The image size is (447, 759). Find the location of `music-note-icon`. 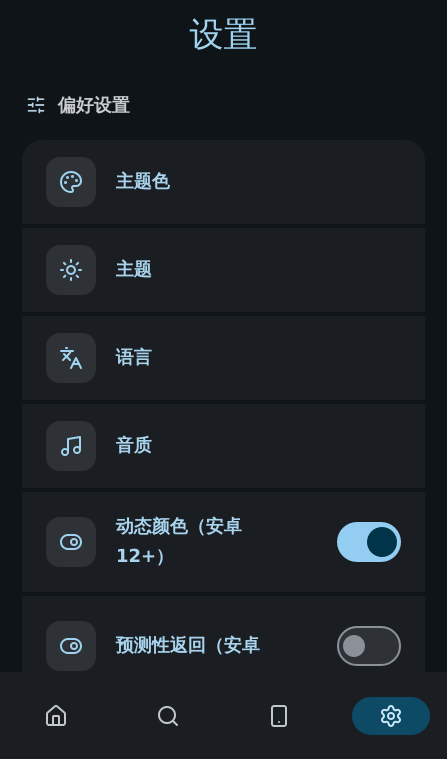

music-note-icon is located at coordinates (71, 446).